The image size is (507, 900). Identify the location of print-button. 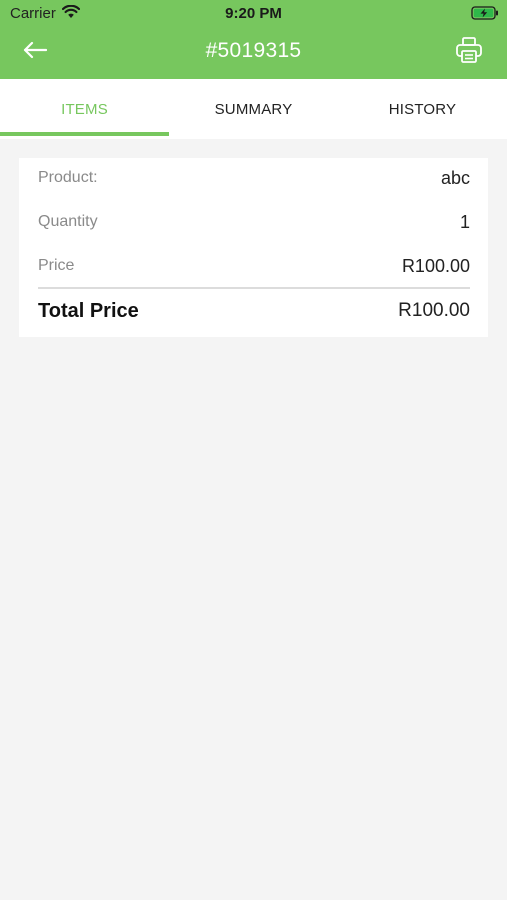
(469, 52).